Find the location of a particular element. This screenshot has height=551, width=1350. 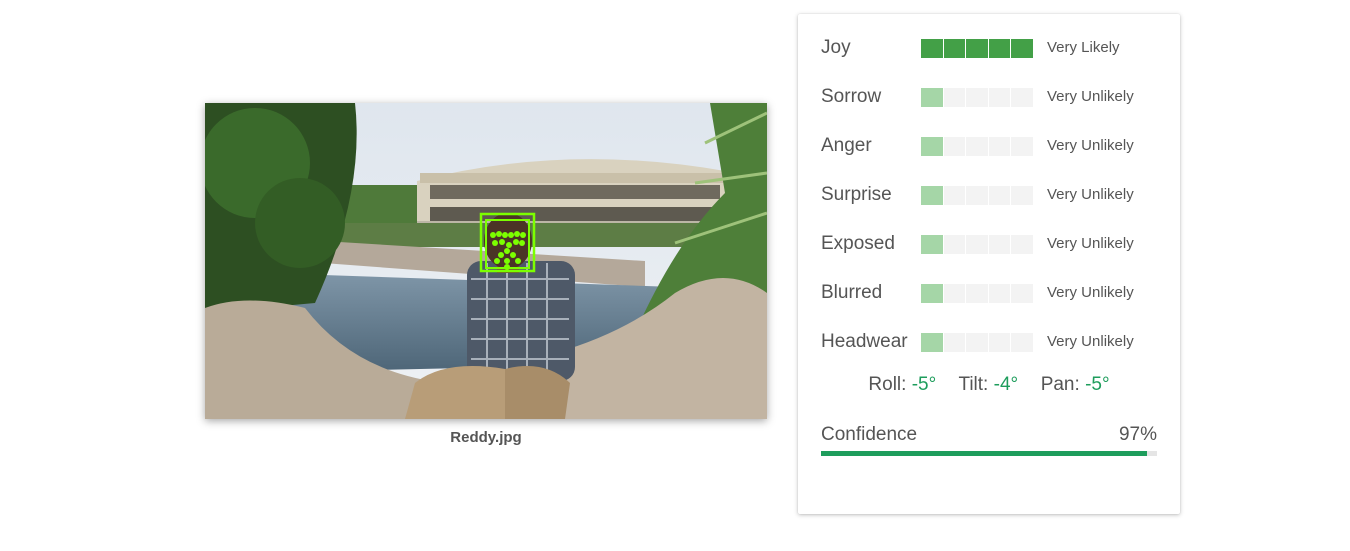

tilt-value: -4° is located at coordinates (1006, 384).